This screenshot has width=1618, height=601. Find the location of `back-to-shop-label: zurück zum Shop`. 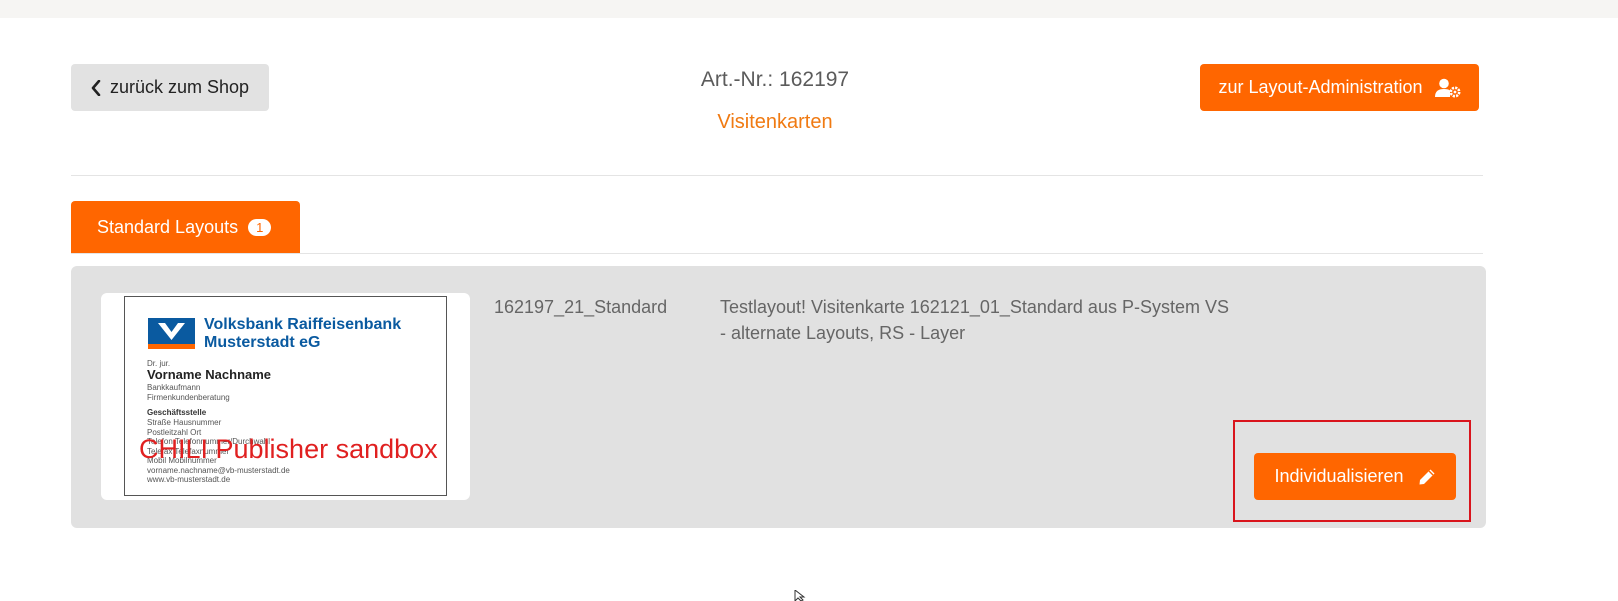

back-to-shop-label: zurück zum Shop is located at coordinates (179, 87).